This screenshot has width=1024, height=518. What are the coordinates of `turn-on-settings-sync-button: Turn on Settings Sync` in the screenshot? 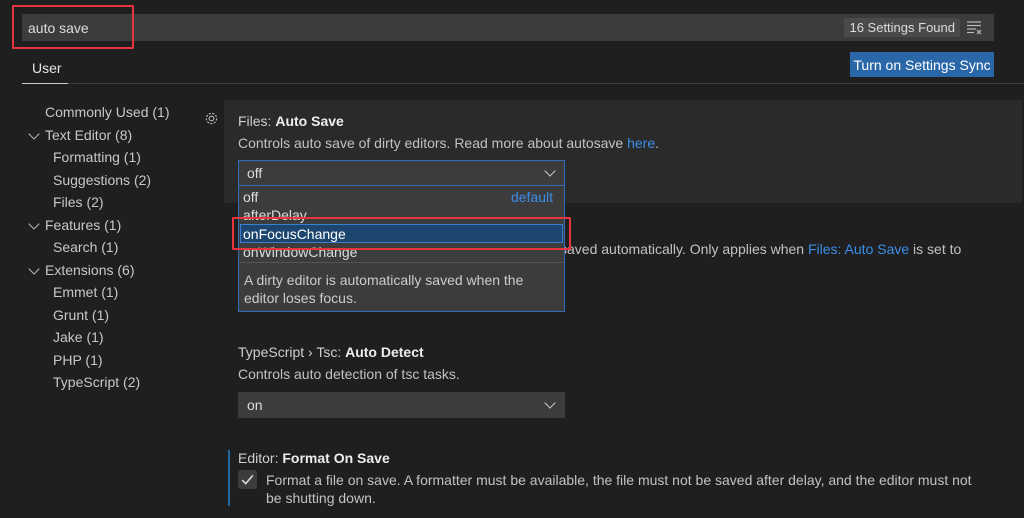 It's located at (922, 64).